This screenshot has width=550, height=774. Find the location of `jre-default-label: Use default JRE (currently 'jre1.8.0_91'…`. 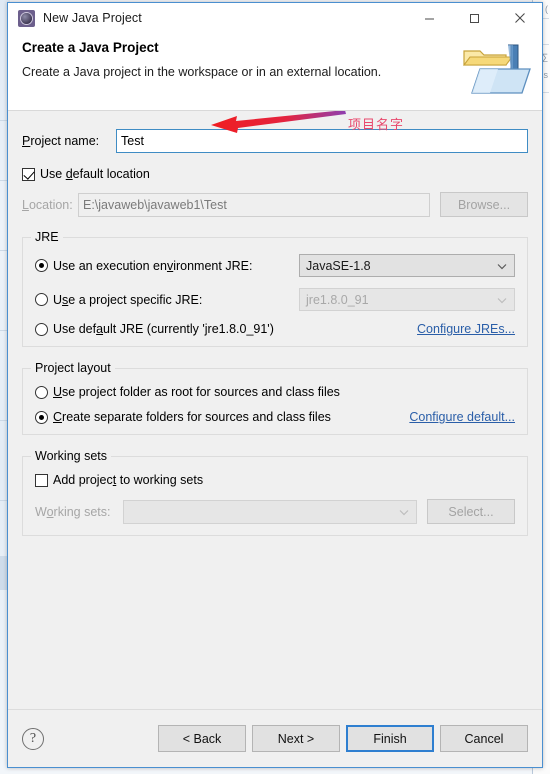

jre-default-label: Use default JRE (currently 'jre1.8.0_91'… is located at coordinates (163, 329).